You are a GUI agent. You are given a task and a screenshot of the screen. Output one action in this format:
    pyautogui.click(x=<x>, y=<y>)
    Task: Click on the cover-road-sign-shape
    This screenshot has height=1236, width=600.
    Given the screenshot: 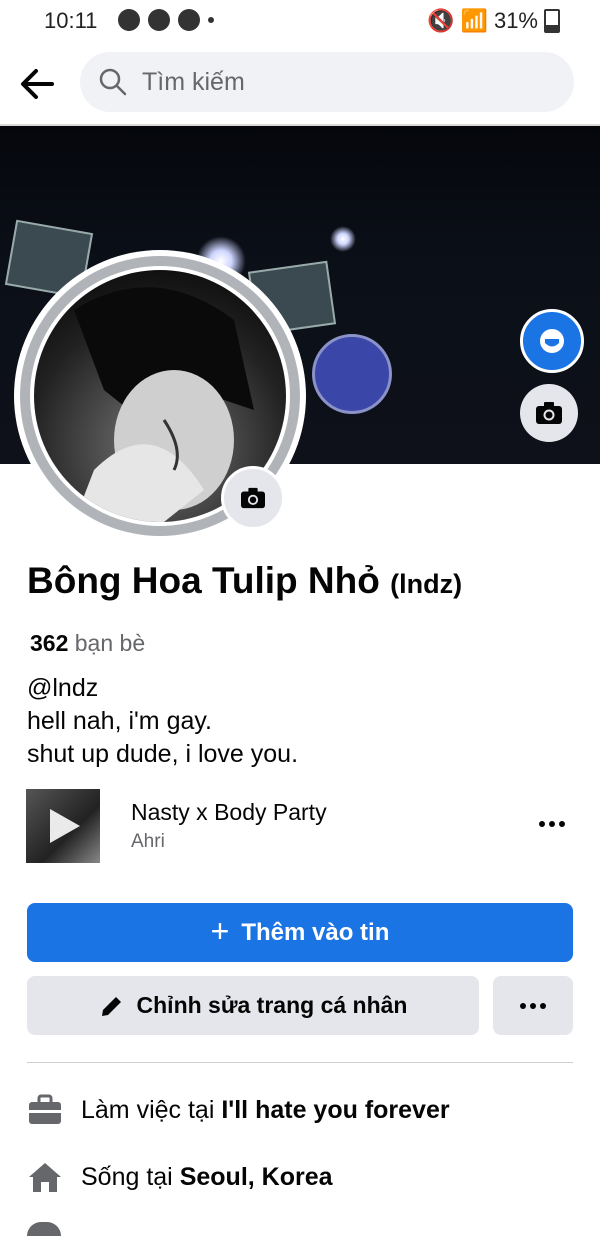 What is the action you would take?
    pyautogui.click(x=352, y=374)
    